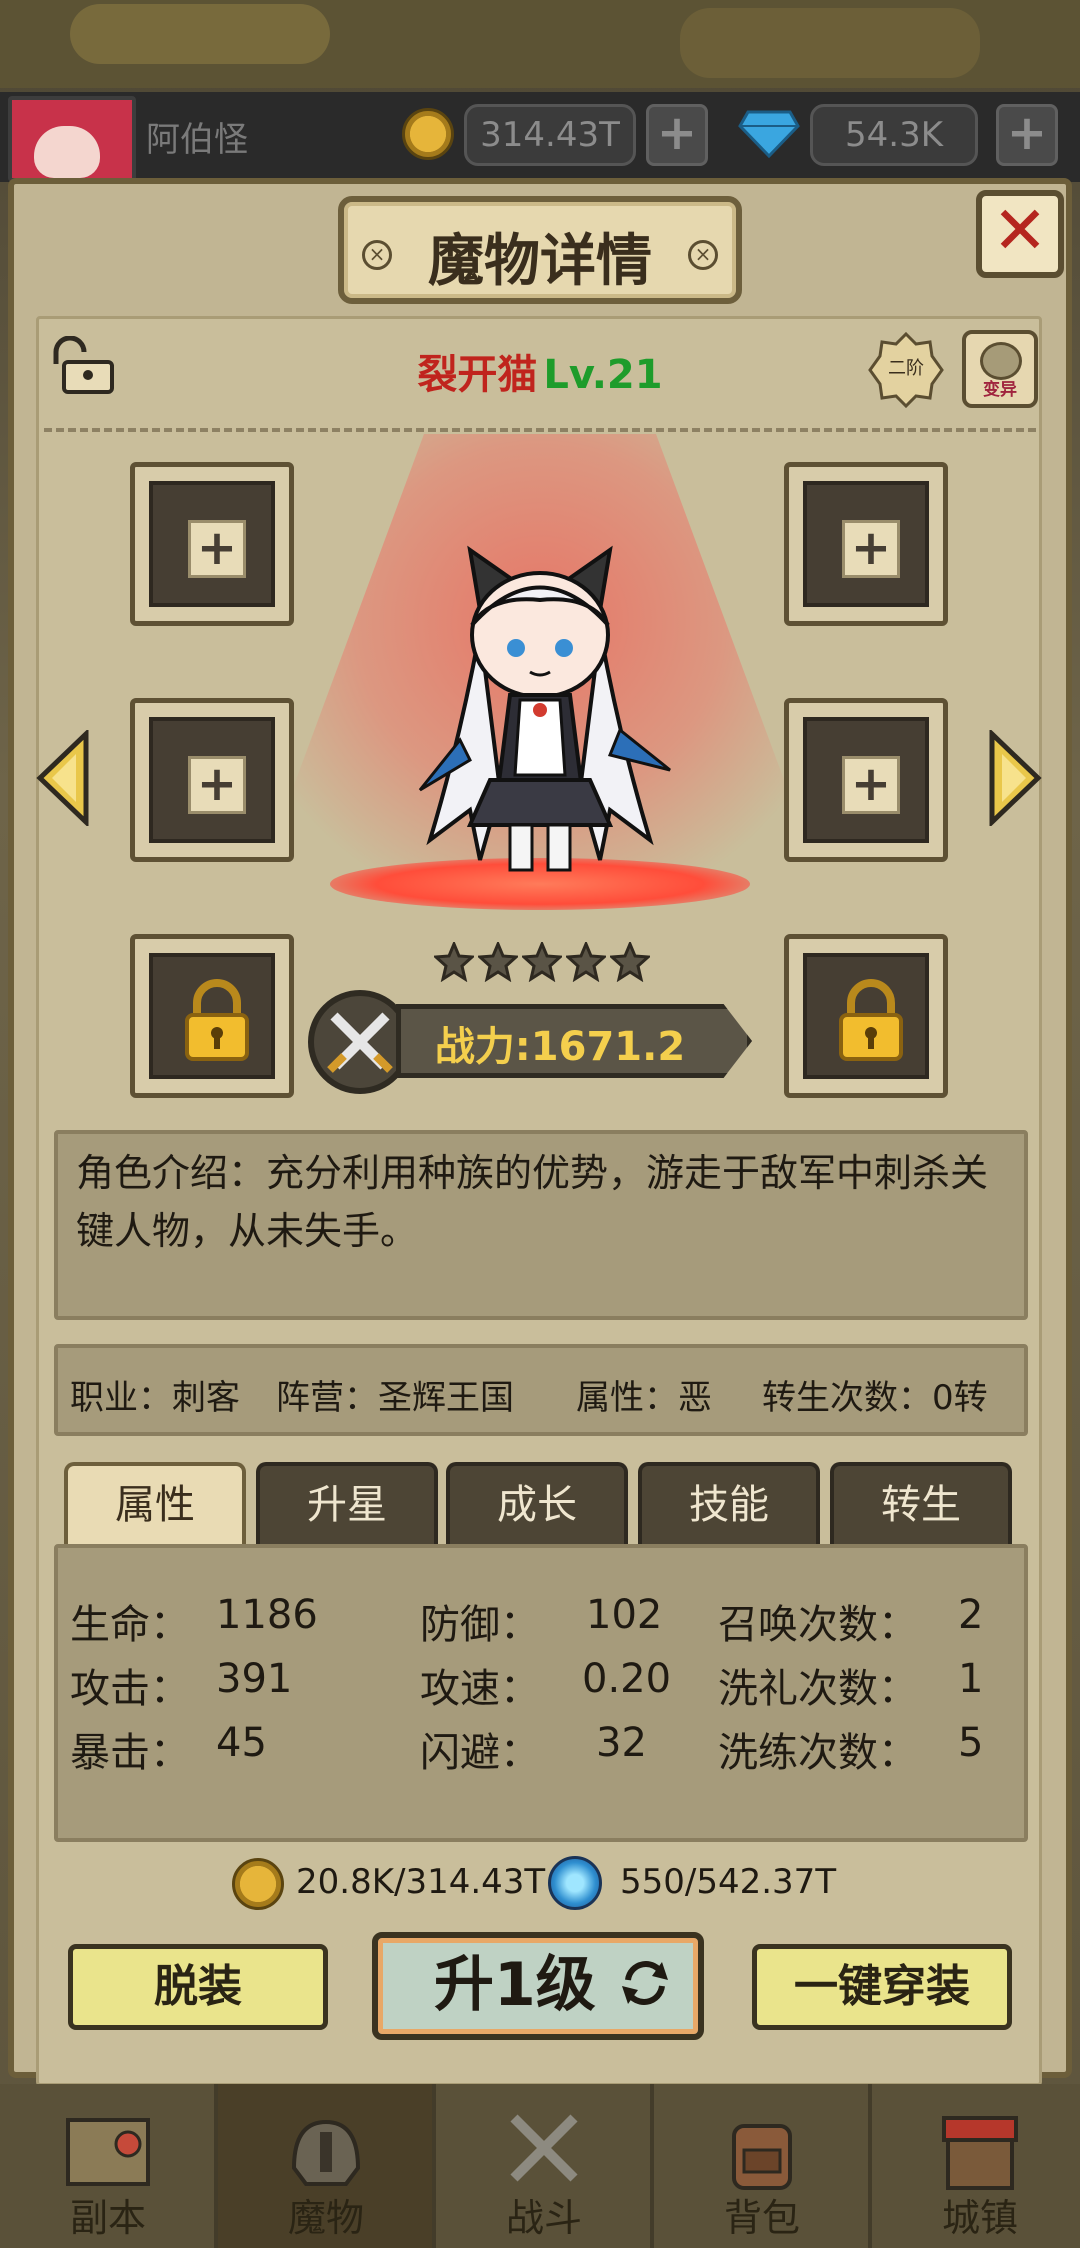 The height and width of the screenshot is (2248, 1080). I want to click on stat-atk-label: 攻击：, so click(130, 1689).